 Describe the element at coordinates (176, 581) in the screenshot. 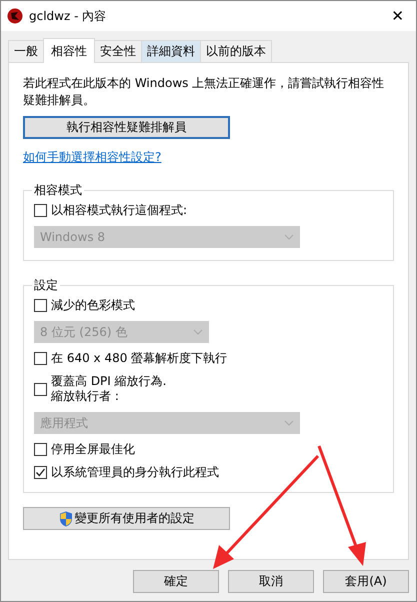

I see `dialog-button: 確定` at that location.